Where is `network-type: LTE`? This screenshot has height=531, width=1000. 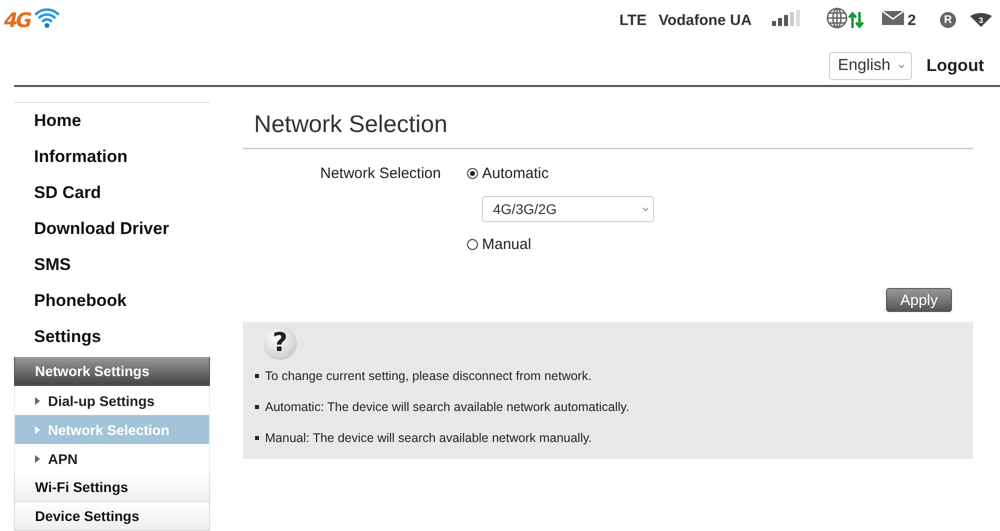
network-type: LTE is located at coordinates (633, 20).